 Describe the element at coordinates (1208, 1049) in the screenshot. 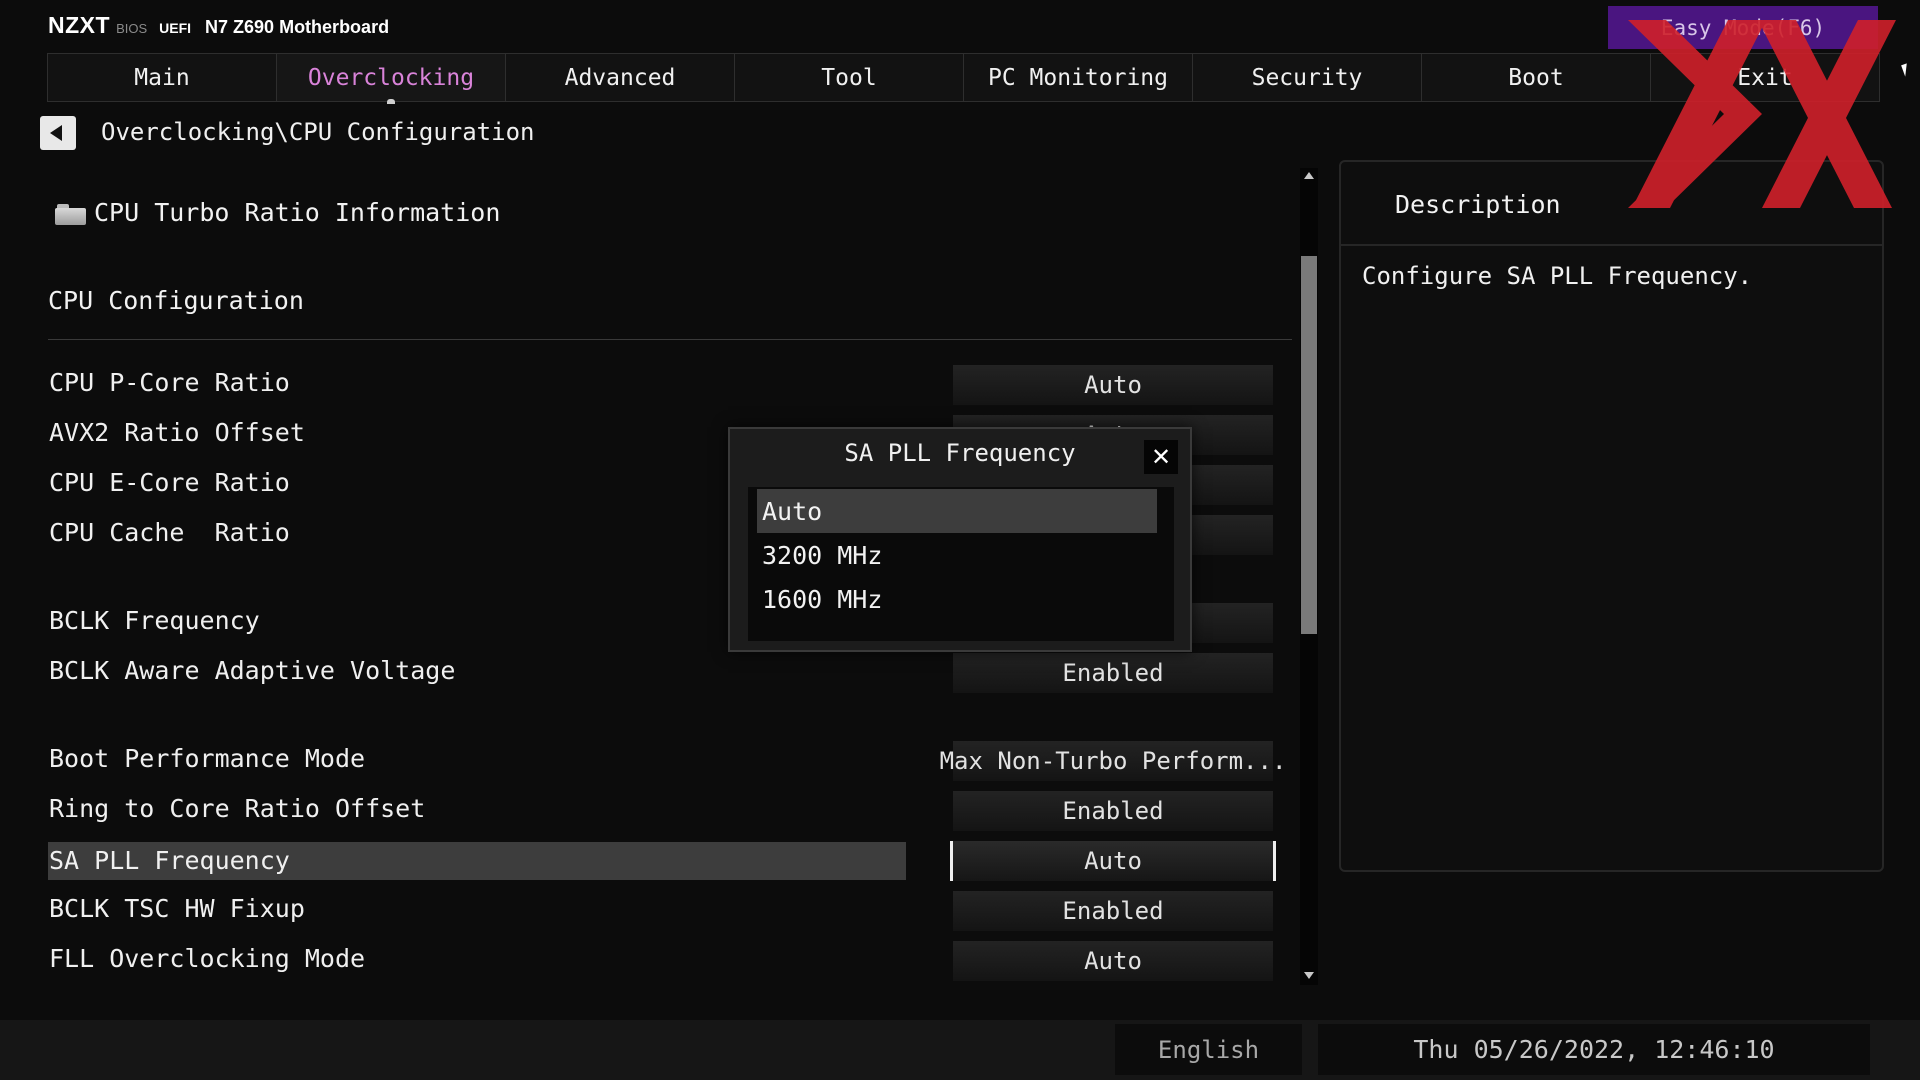

I see `language-selector: English` at that location.